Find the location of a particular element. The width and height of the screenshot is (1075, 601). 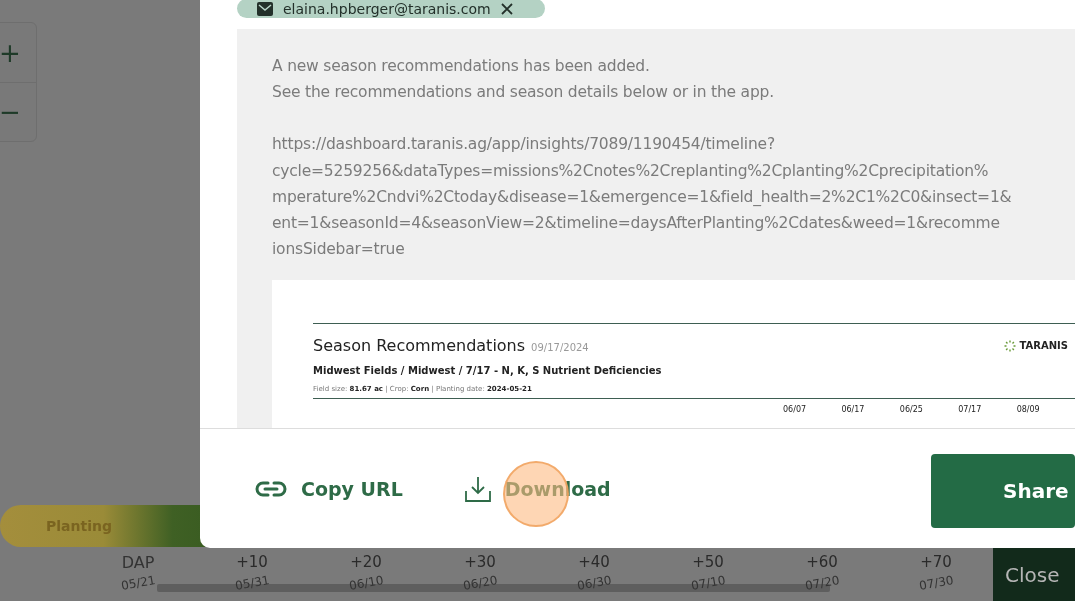

date-tick: 05/31 is located at coordinates (252, 583).